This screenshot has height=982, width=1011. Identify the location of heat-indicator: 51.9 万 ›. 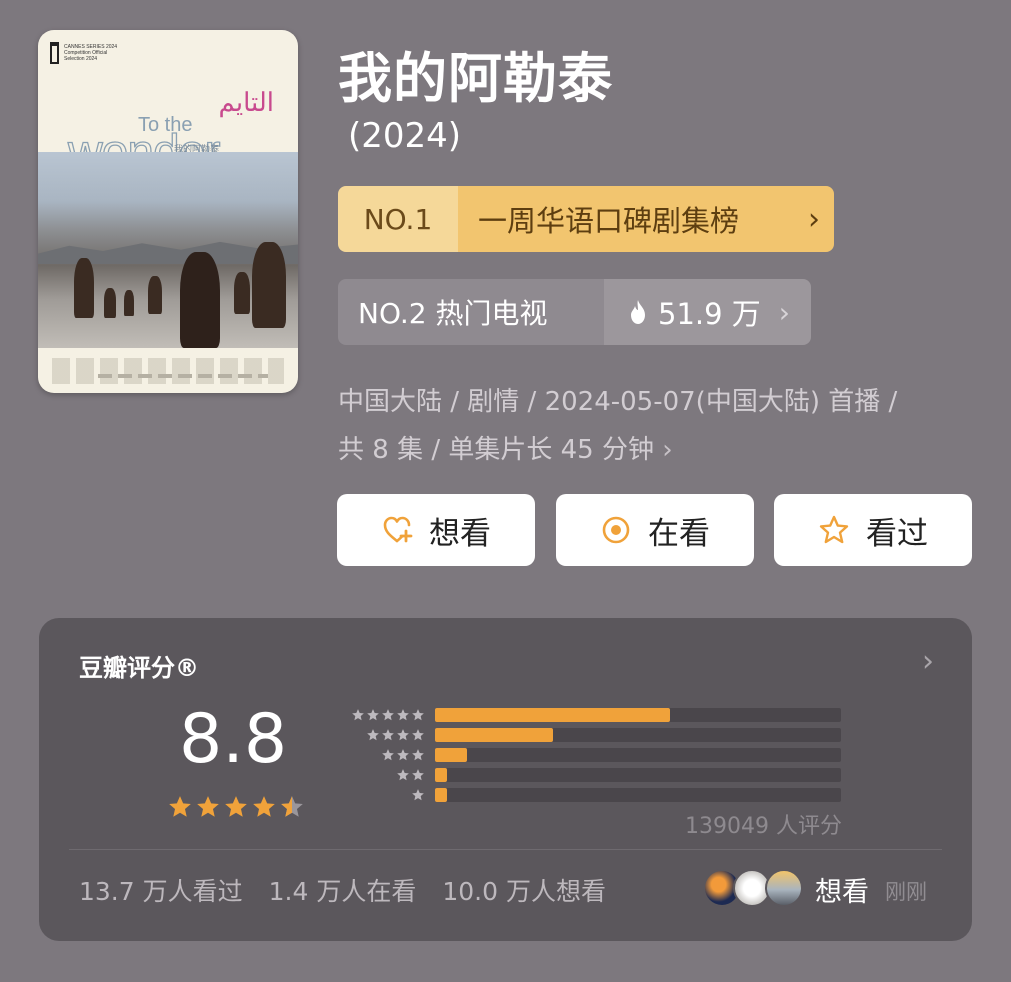
(707, 312).